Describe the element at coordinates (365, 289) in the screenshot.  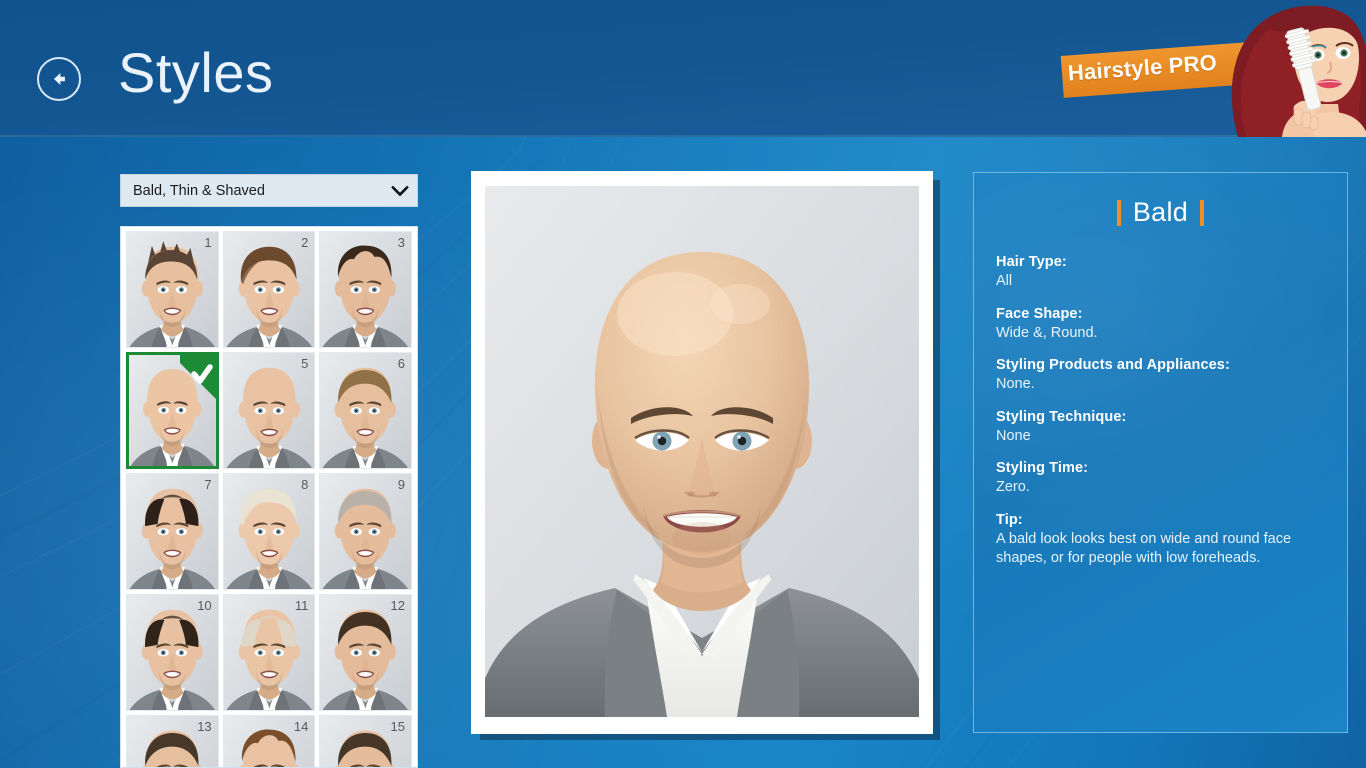
I see `style-thumbnail-3: 3` at that location.